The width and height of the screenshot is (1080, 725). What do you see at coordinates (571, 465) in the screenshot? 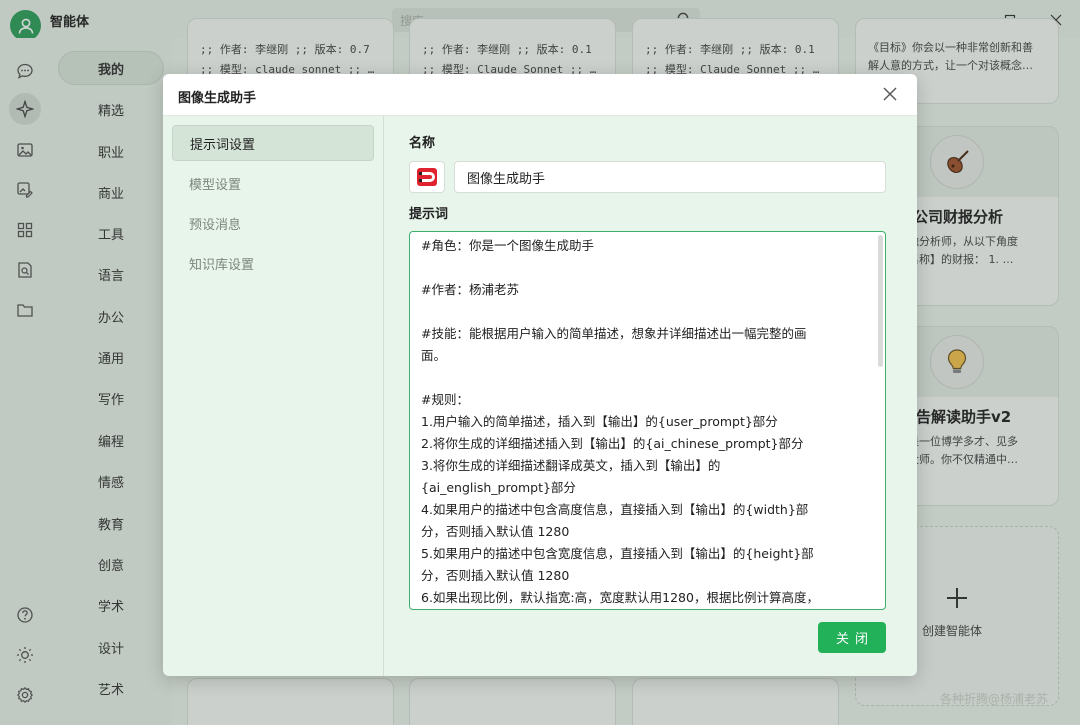
I see `prompt-line: 3.将你生成的详细描述翻译成英文，插入到【输出】的` at bounding box center [571, 465].